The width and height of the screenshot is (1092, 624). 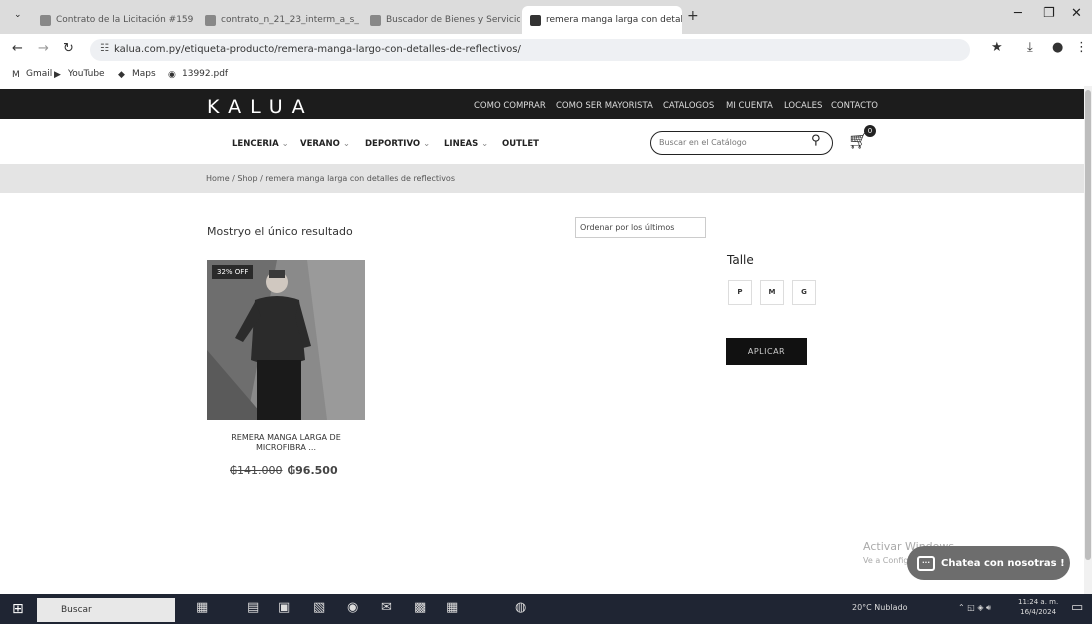 I want to click on tray-icons: ⌃ ◱ ◈ 🔊︎, so click(x=974, y=608).